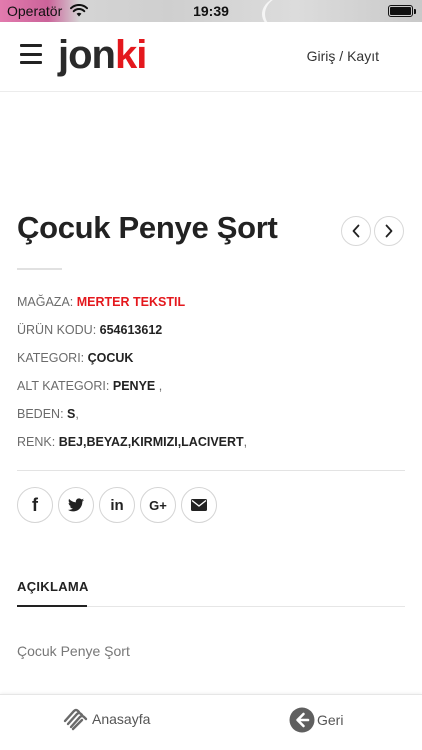 The image size is (422, 750). Describe the element at coordinates (51, 358) in the screenshot. I see `category-label: KATEGORI:` at that location.